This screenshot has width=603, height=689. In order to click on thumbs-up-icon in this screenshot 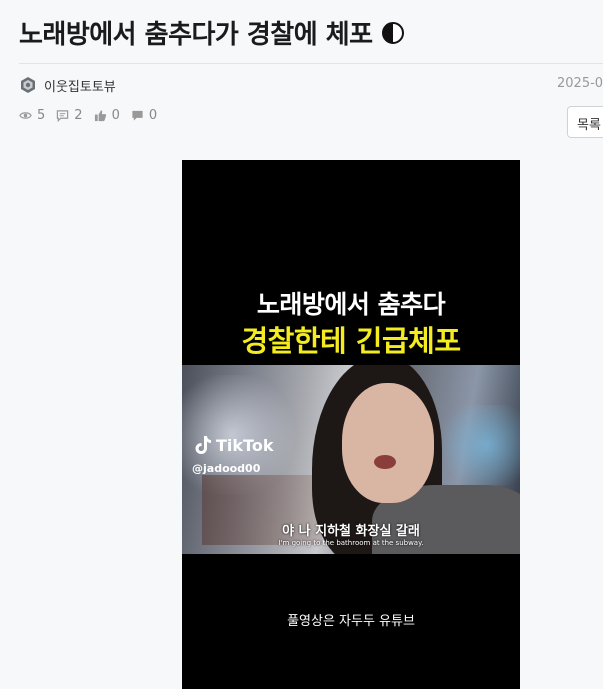, I will do `click(100, 116)`.